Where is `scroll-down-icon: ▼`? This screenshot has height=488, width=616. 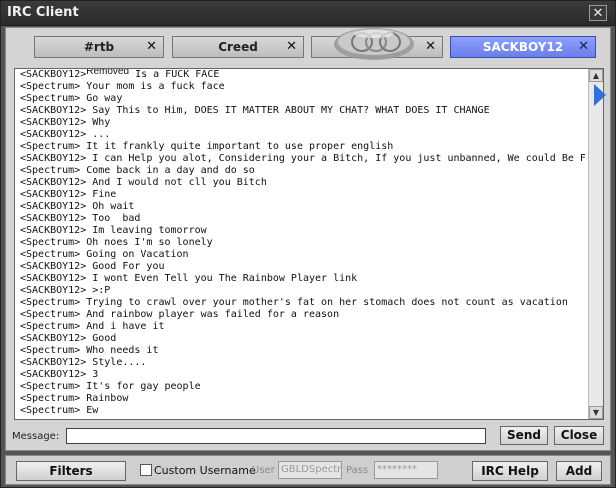
scroll-down-icon: ▼ is located at coordinates (596, 412).